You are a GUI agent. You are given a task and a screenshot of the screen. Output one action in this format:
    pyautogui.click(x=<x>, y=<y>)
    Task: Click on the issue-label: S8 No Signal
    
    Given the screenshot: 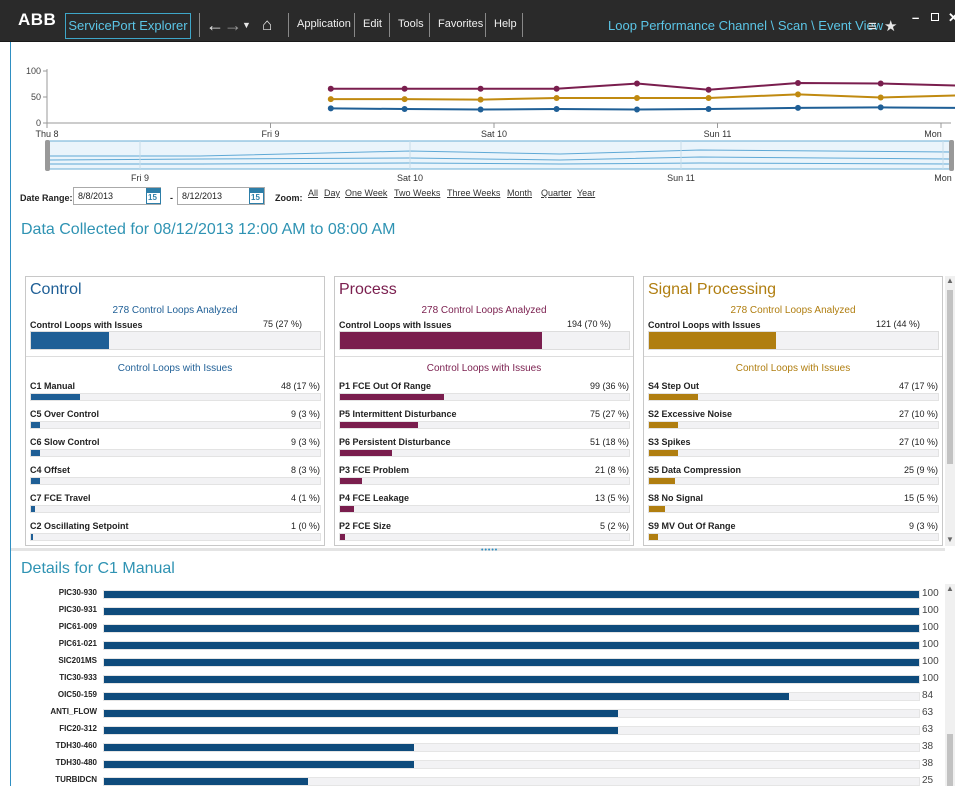 What is the action you would take?
    pyautogui.click(x=676, y=498)
    